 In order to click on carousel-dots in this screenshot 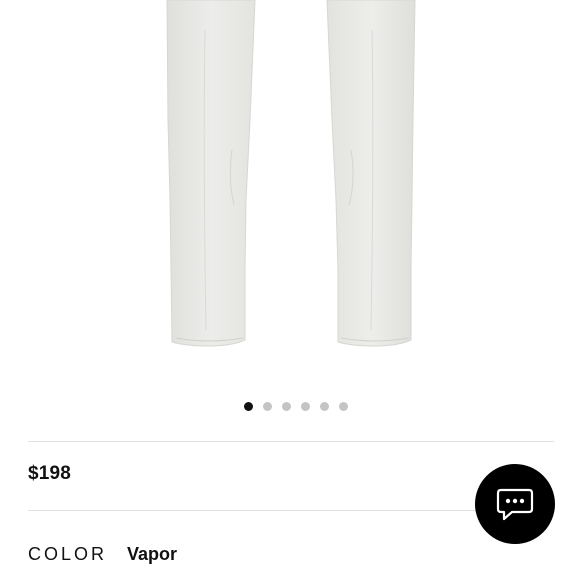, I will do `click(290, 406)`.